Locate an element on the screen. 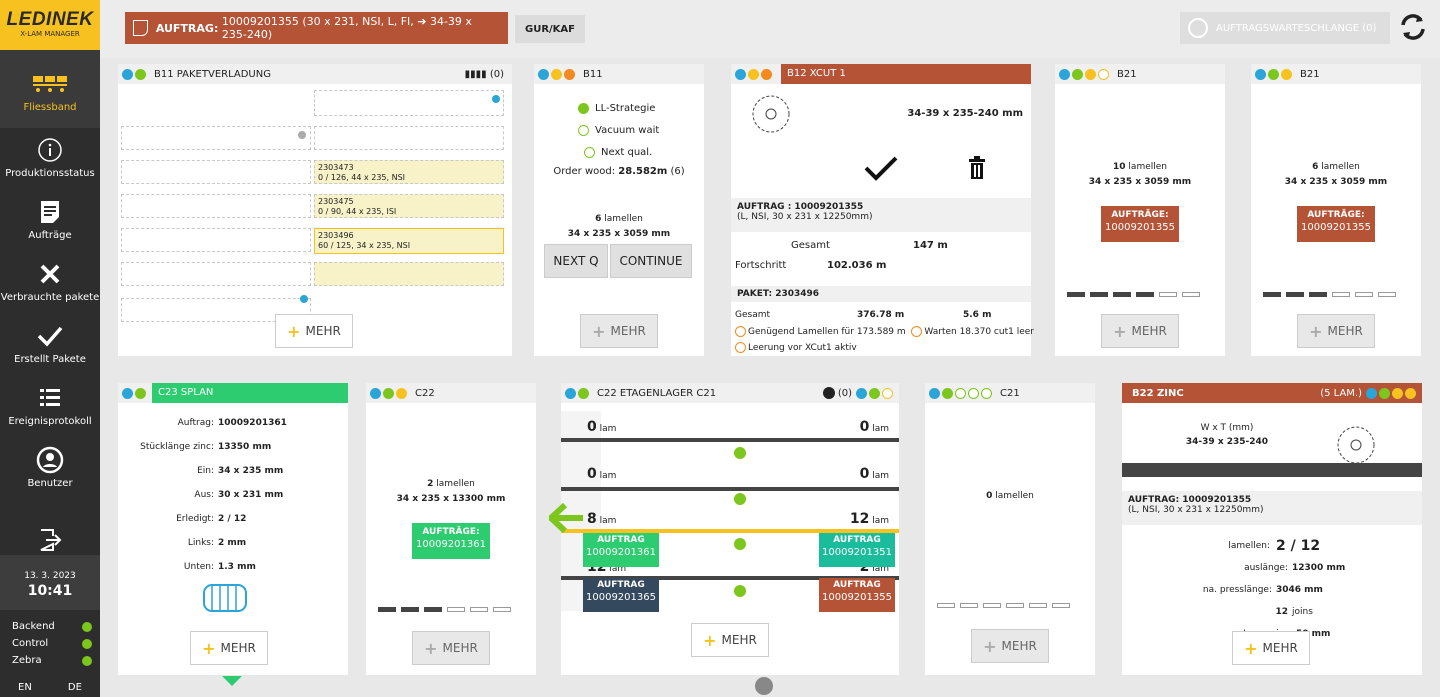 This screenshot has height=697, width=1440. scroll-down-icon is located at coordinates (764, 686).